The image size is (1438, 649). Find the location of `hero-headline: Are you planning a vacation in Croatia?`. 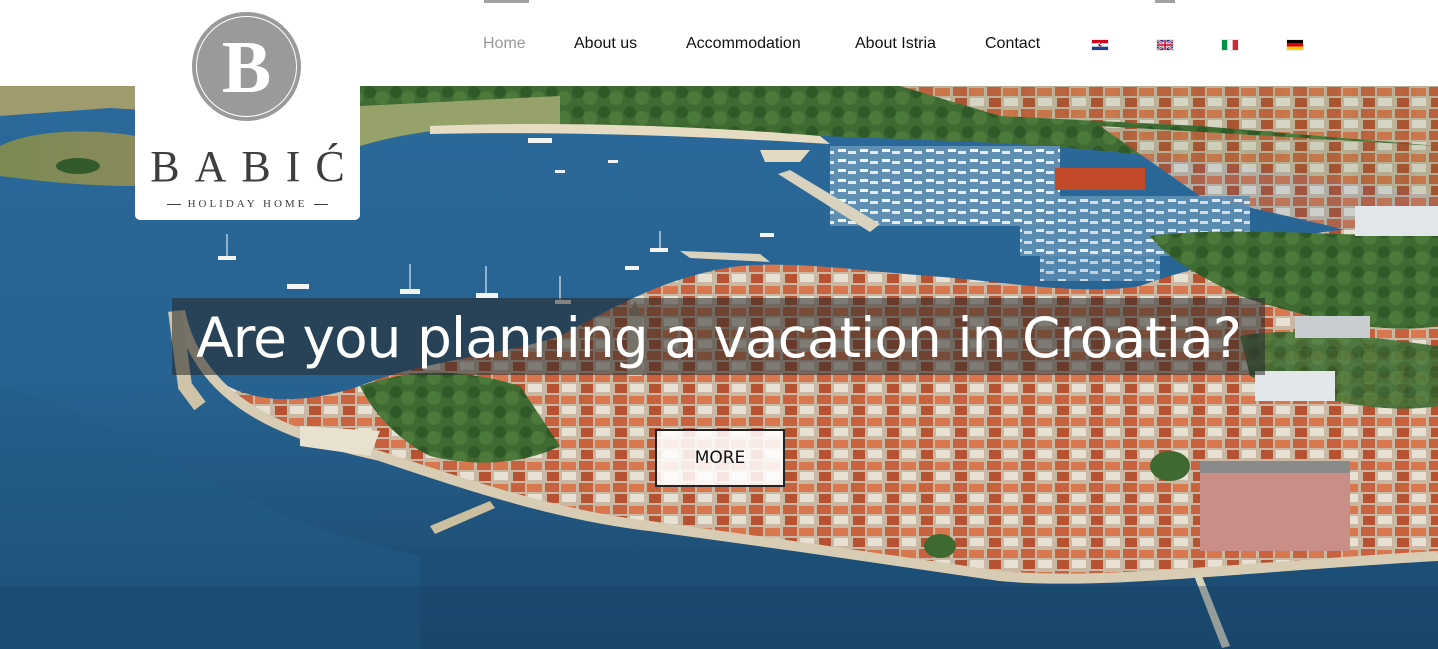

hero-headline: Are you planning a vacation in Croatia? is located at coordinates (719, 338).